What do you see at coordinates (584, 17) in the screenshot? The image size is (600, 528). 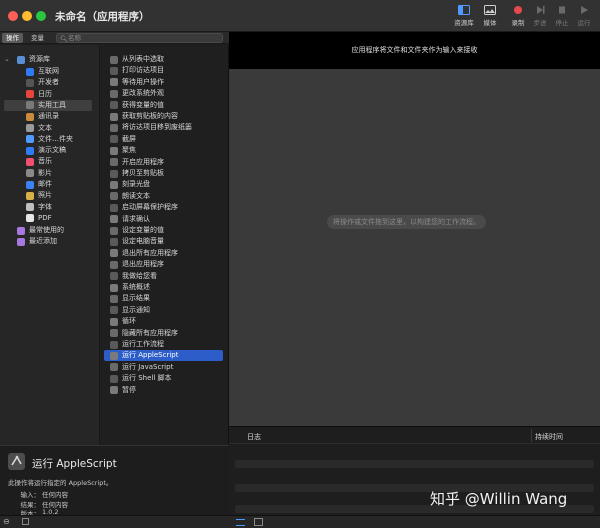 I see `run-button: 运行` at bounding box center [584, 17].